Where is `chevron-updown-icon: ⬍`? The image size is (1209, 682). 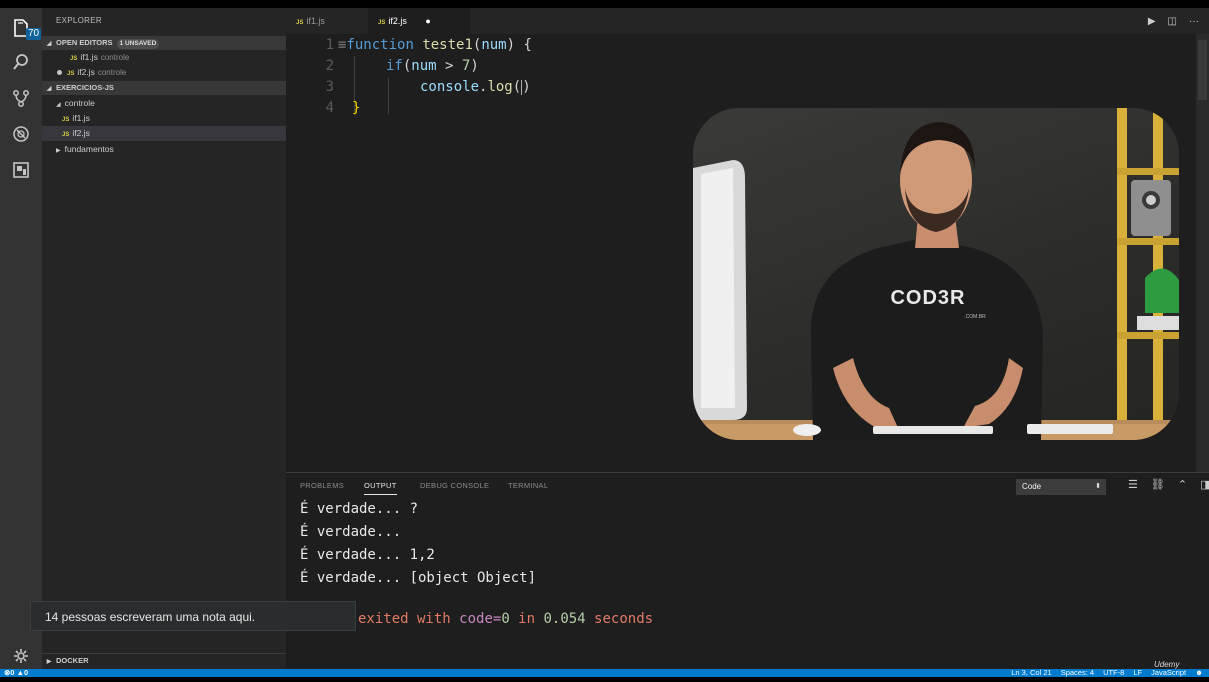 chevron-updown-icon: ⬍ is located at coordinates (1098, 486).